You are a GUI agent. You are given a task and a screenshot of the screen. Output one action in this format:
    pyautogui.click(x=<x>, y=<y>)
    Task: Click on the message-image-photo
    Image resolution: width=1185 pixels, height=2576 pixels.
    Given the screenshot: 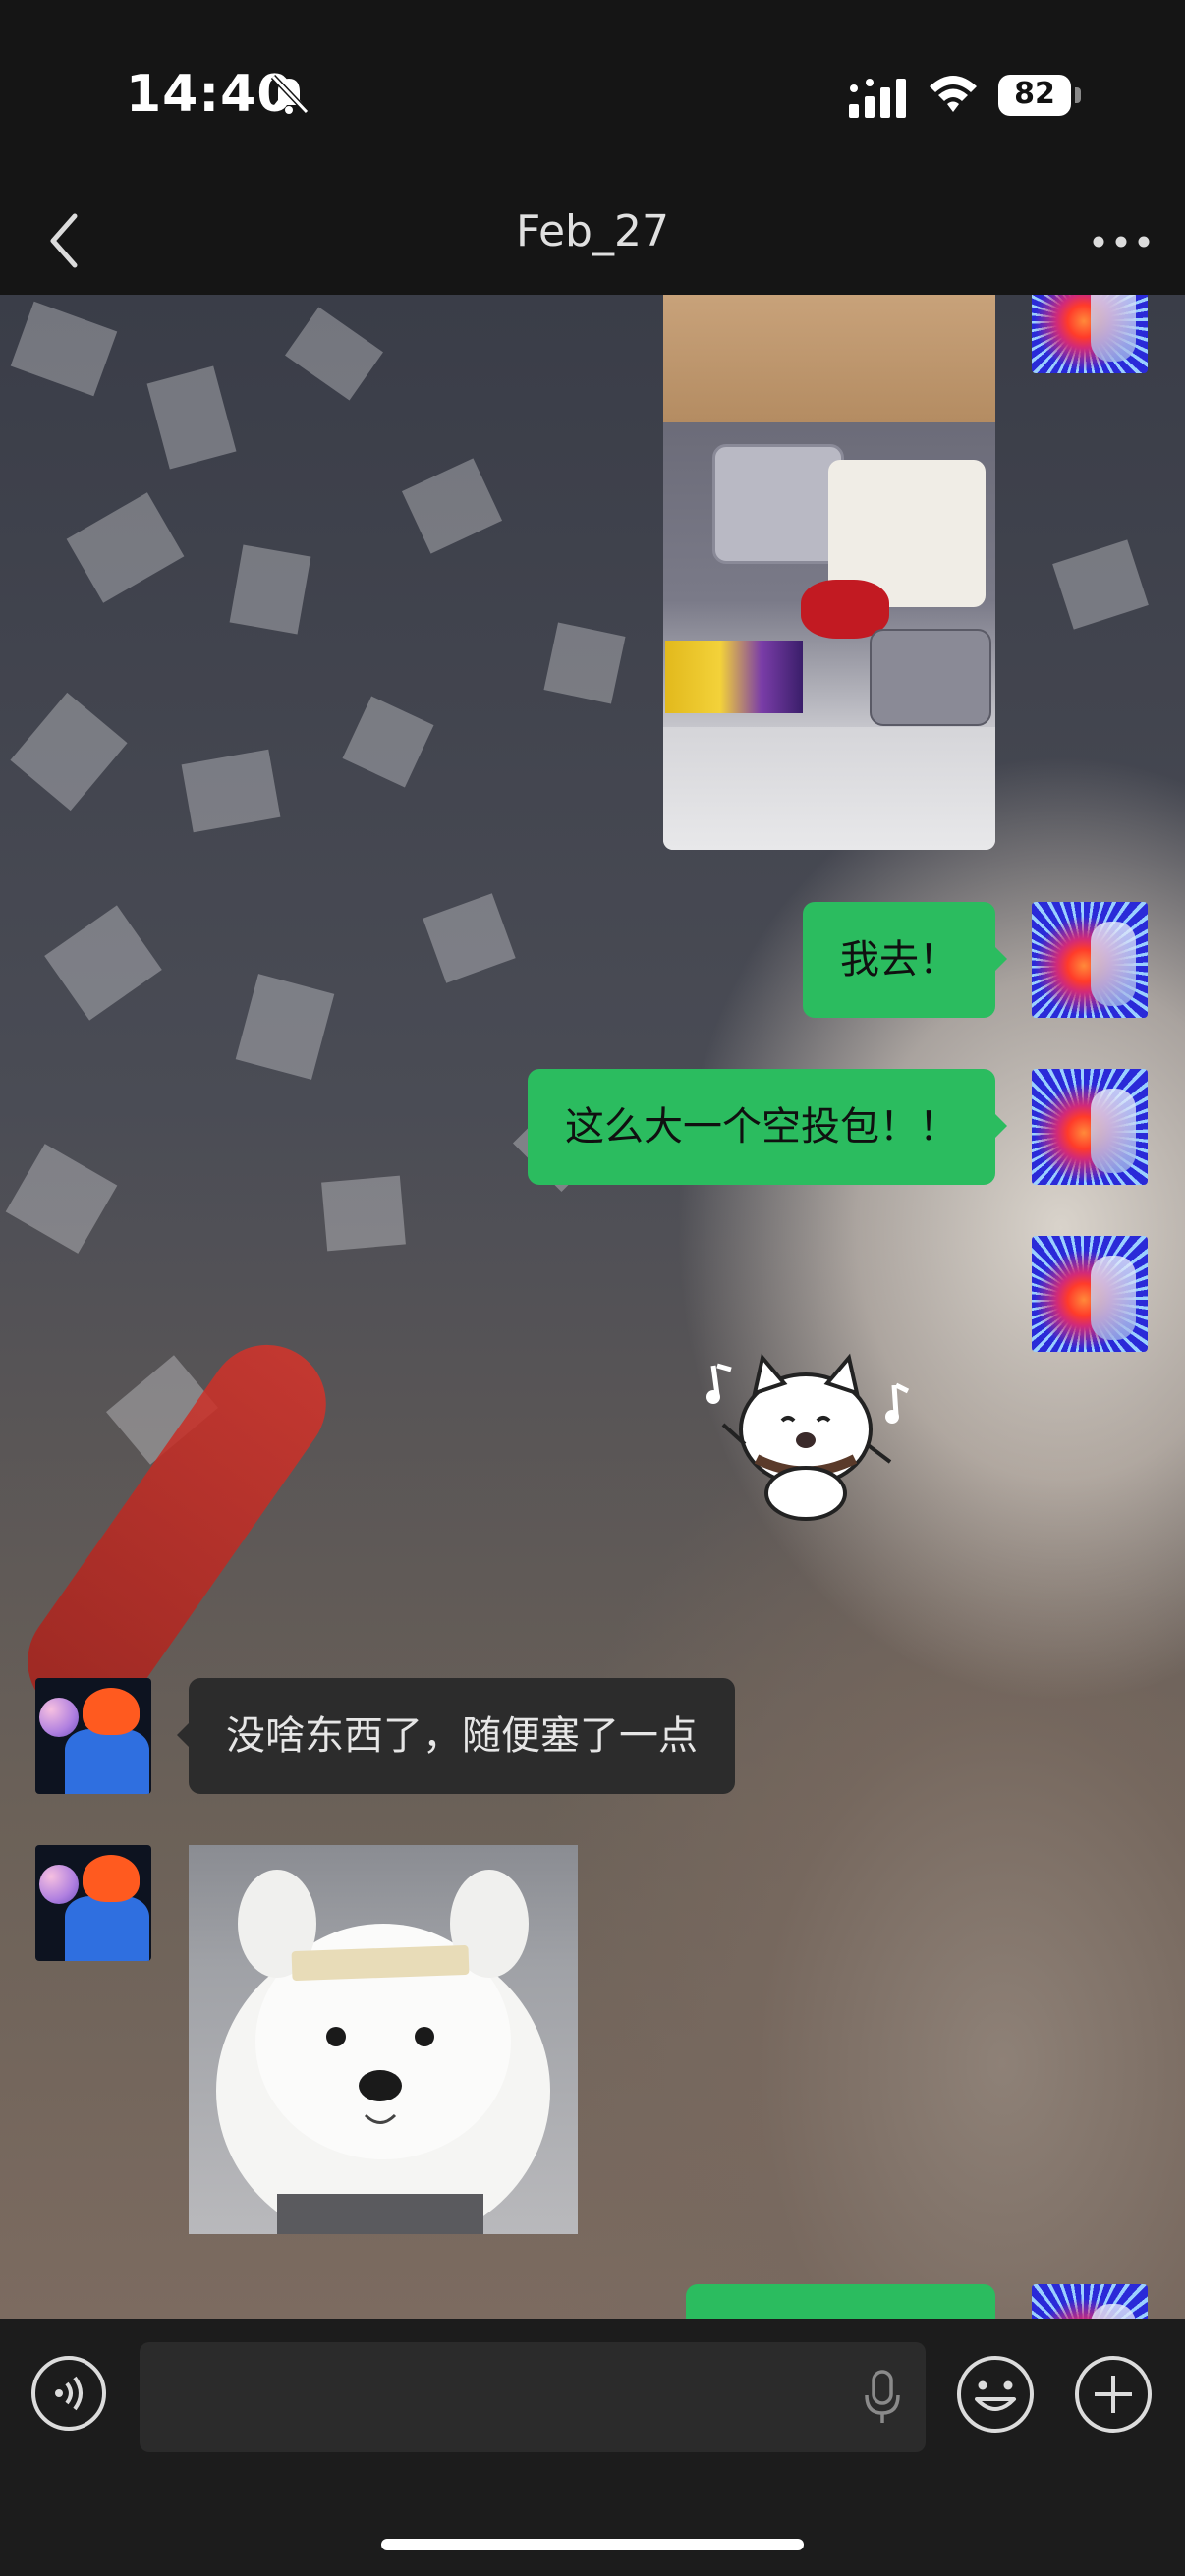 What is the action you would take?
    pyautogui.click(x=829, y=572)
    